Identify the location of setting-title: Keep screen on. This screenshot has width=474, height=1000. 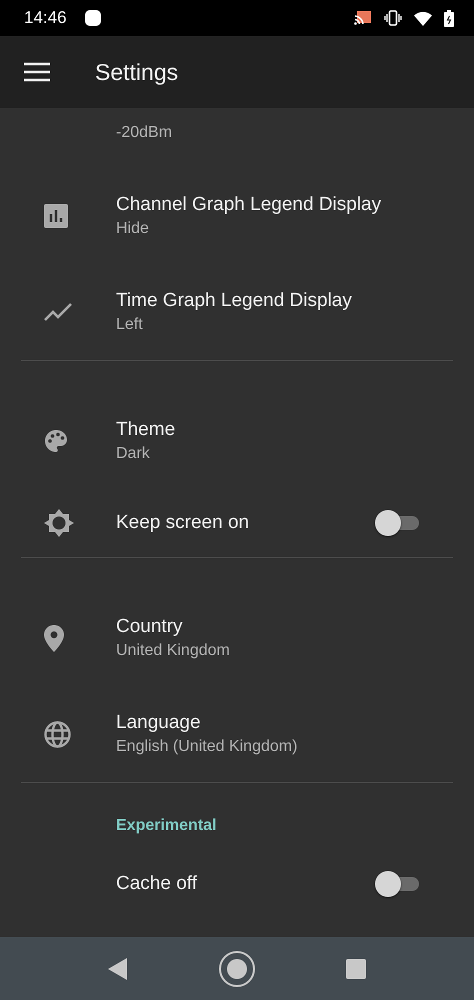
(245, 523).